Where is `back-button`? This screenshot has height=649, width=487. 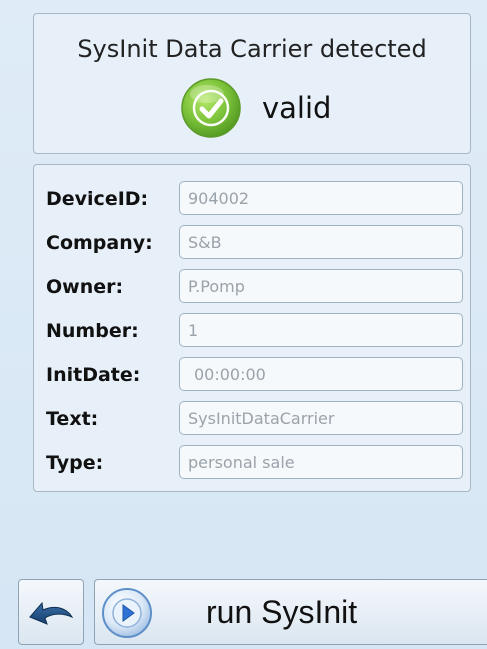 back-button is located at coordinates (51, 612).